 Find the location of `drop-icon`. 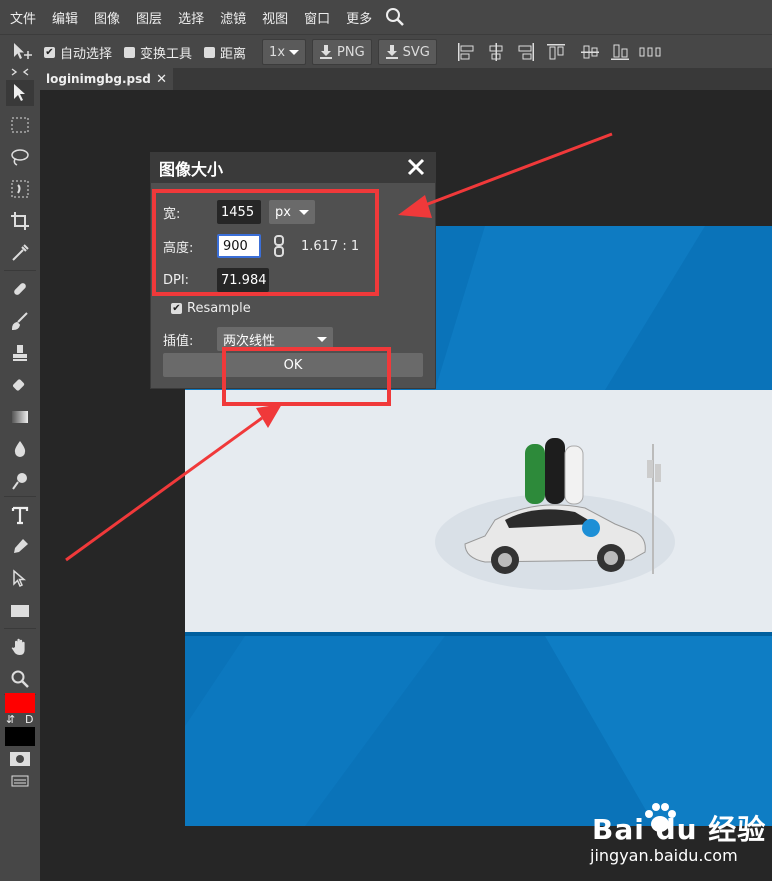

drop-icon is located at coordinates (20, 449).